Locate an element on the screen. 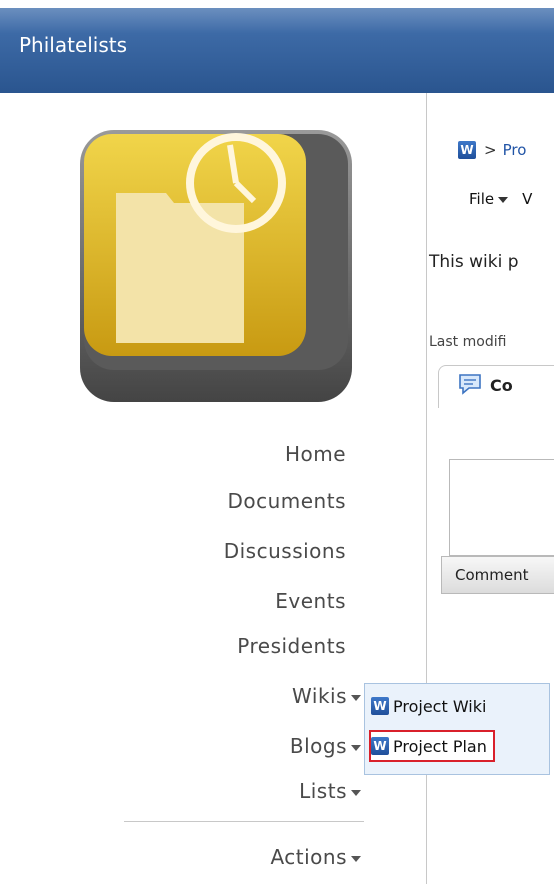 The width and height of the screenshot is (554, 884). tab-comments: Co is located at coordinates (496, 386).